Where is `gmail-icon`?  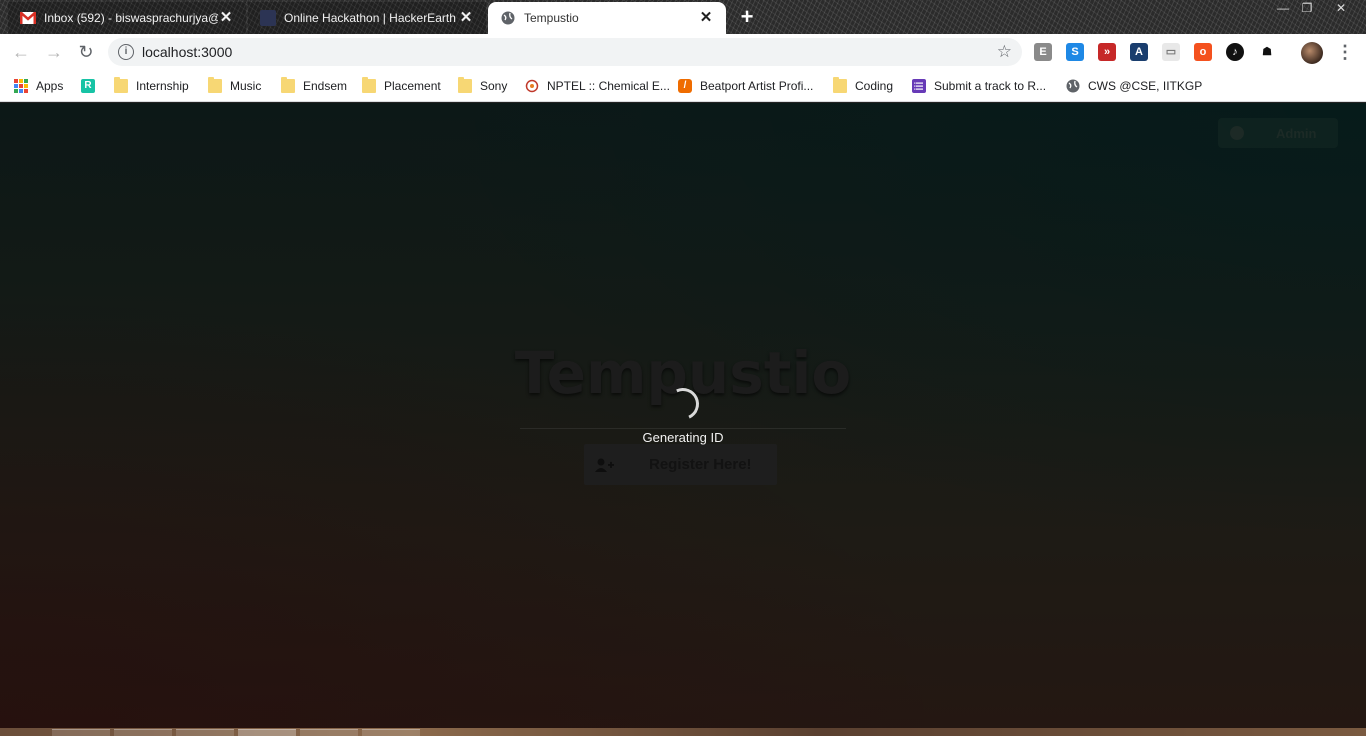
gmail-icon is located at coordinates (28, 18).